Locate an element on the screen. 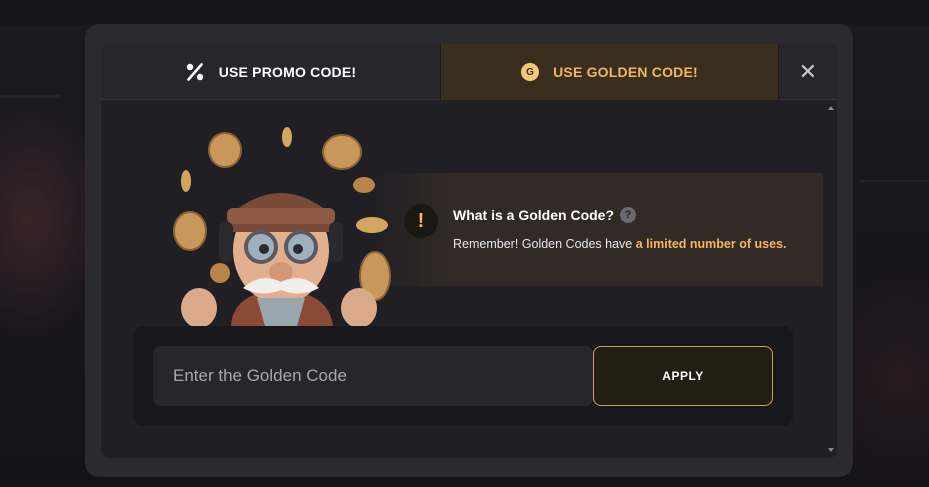  question-icon: ? is located at coordinates (628, 215).